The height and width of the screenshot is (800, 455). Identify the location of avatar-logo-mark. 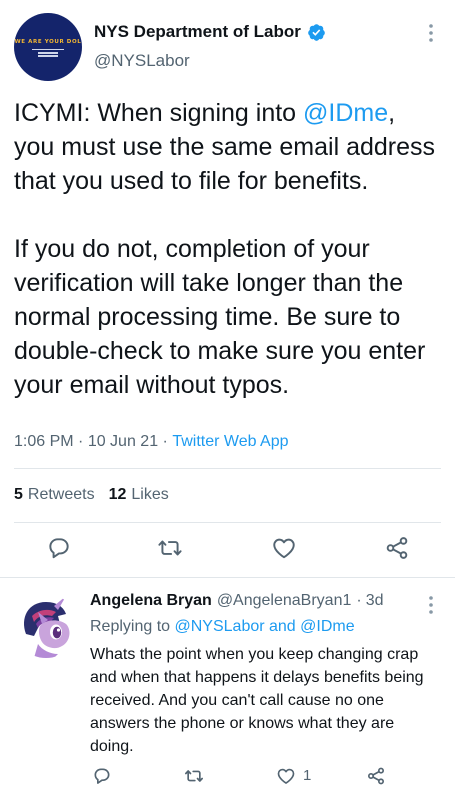
(48, 55).